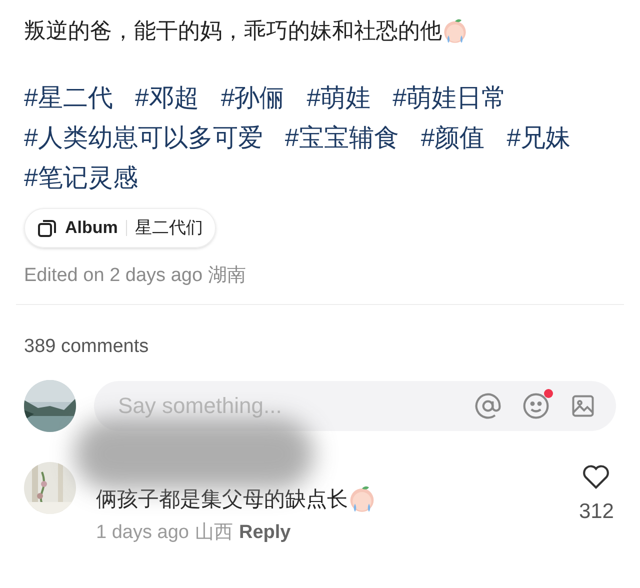 This screenshot has height=588, width=640. What do you see at coordinates (47, 228) in the screenshot?
I see `album-icon` at bounding box center [47, 228].